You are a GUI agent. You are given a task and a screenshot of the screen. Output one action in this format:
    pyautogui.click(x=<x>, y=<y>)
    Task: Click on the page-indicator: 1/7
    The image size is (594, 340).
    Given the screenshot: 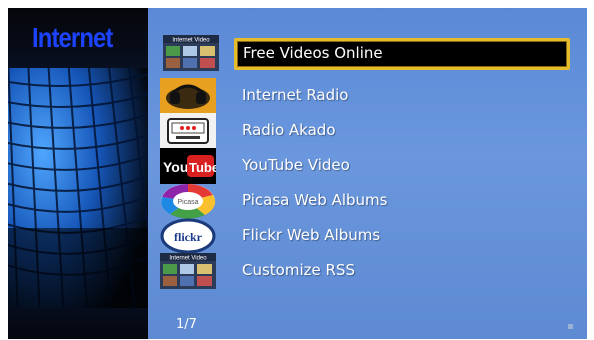 What is the action you would take?
    pyautogui.click(x=186, y=324)
    